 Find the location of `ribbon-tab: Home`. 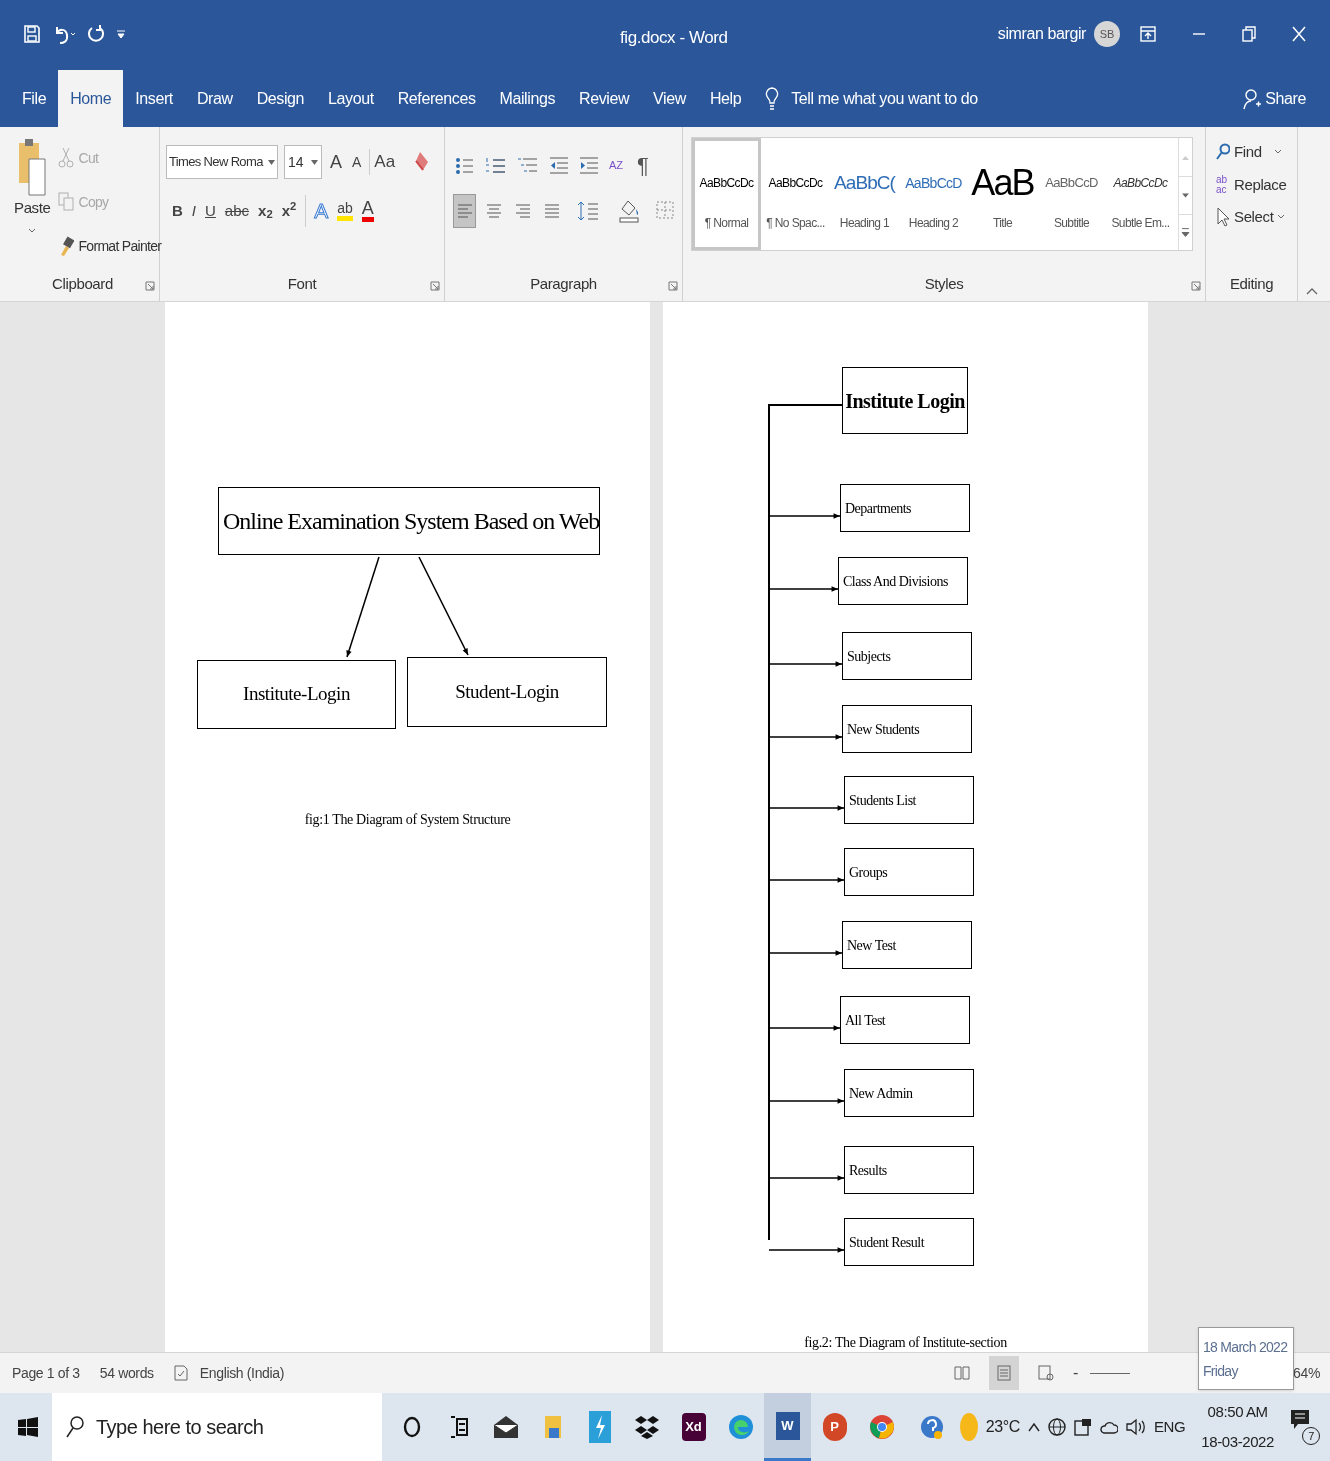

ribbon-tab: Home is located at coordinates (91, 98).